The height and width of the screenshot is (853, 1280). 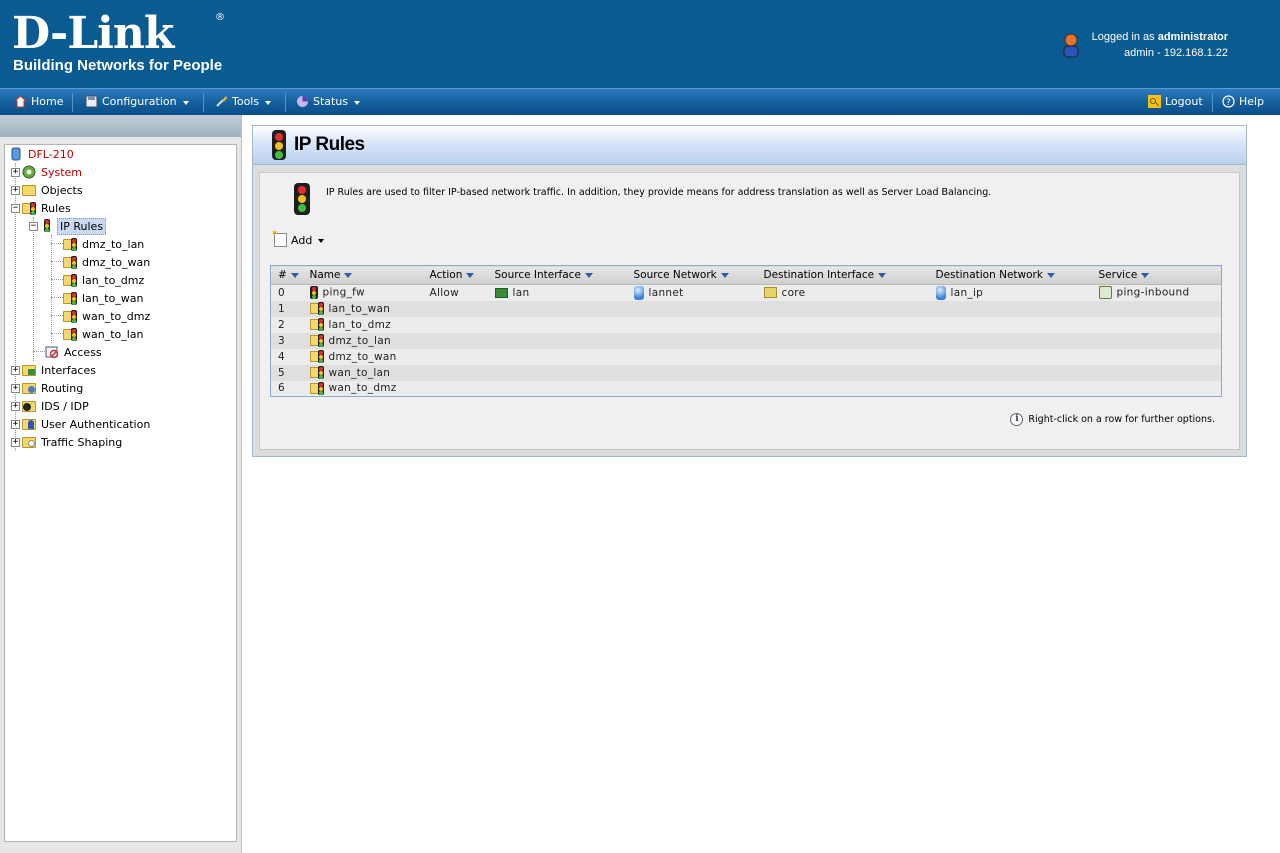 What do you see at coordinates (557, 275) in the screenshot?
I see `column-header-source-interface: Source Interface` at bounding box center [557, 275].